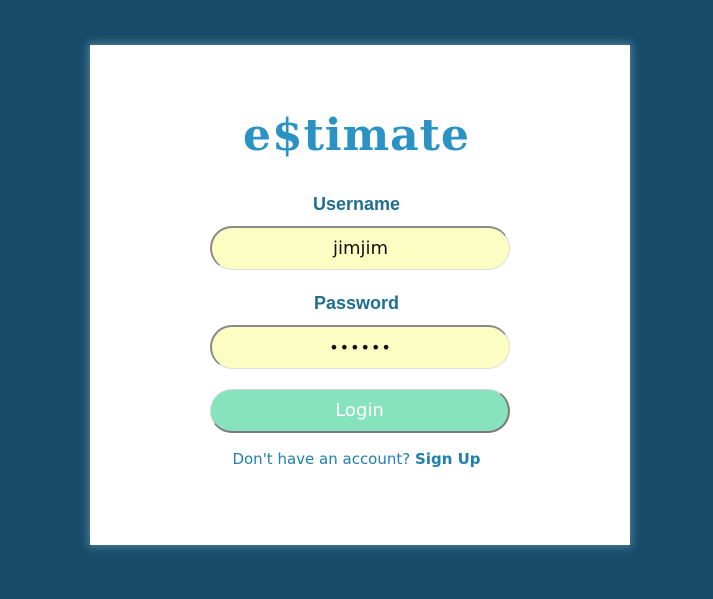 This screenshot has height=599, width=713. I want to click on signup-link: Sign Up, so click(448, 459).